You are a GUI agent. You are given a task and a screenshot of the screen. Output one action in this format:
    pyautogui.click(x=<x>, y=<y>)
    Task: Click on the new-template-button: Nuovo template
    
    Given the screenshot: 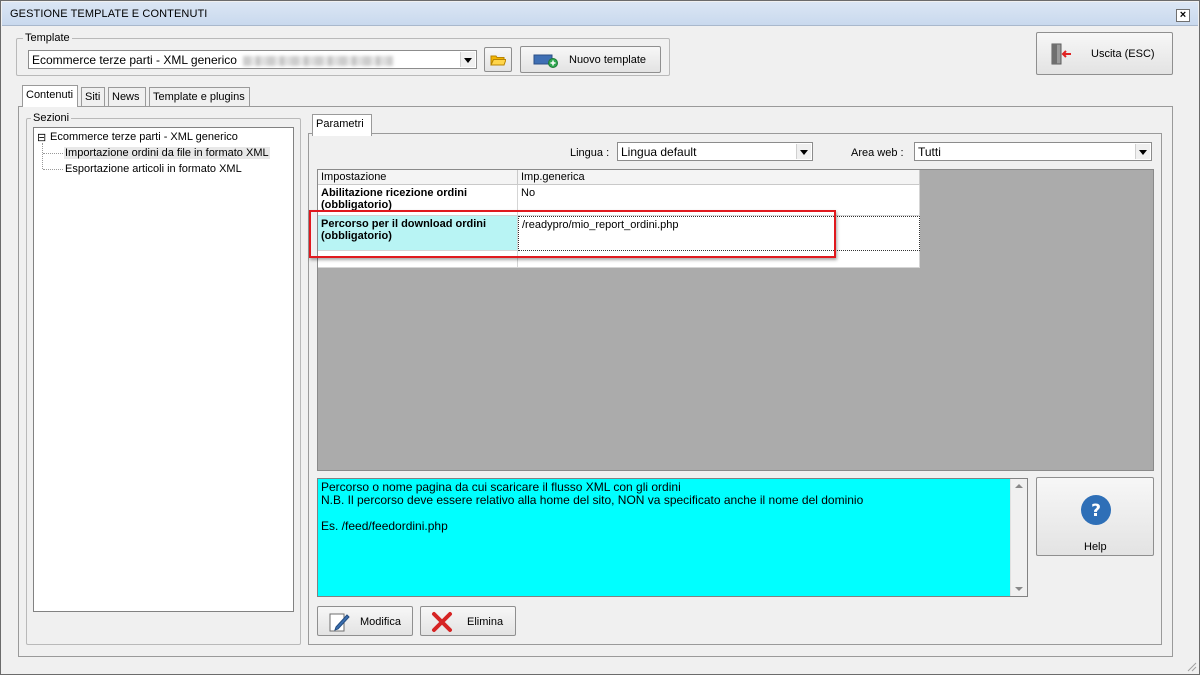 What is the action you would take?
    pyautogui.click(x=590, y=59)
    